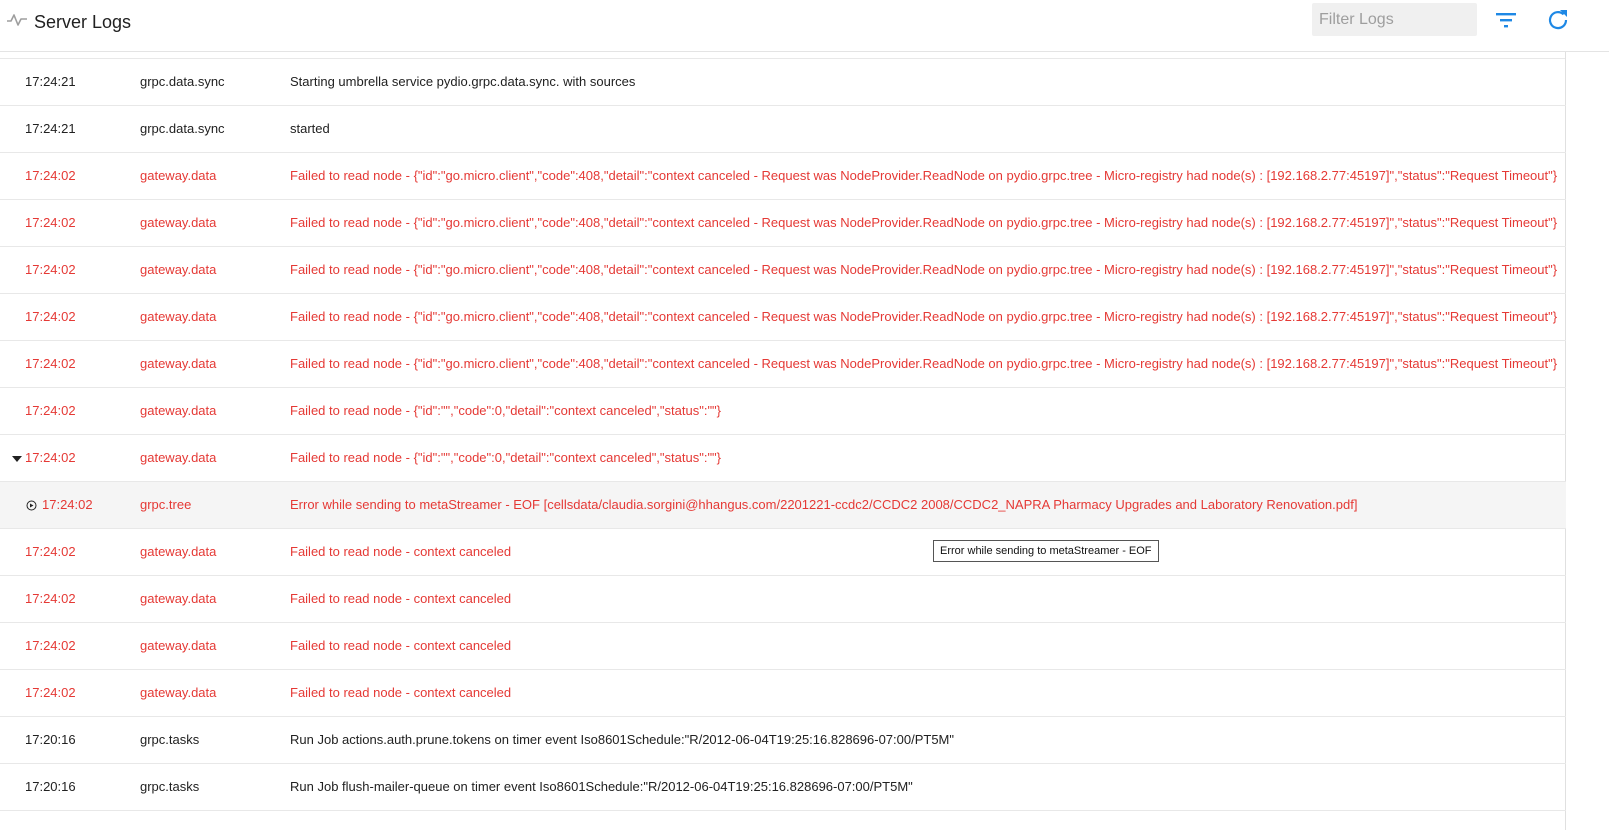  What do you see at coordinates (1394, 19) in the screenshot?
I see `filter-logs-input` at bounding box center [1394, 19].